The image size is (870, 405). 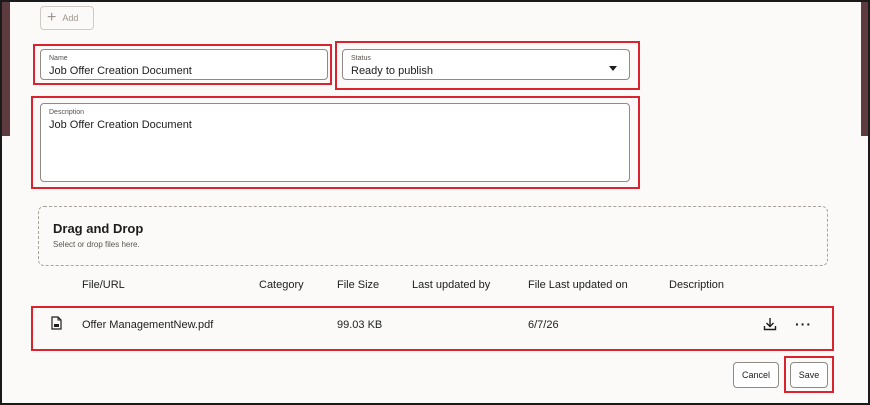 What do you see at coordinates (451, 285) in the screenshot?
I see `column-header-last-updated-by: Last updated by` at bounding box center [451, 285].